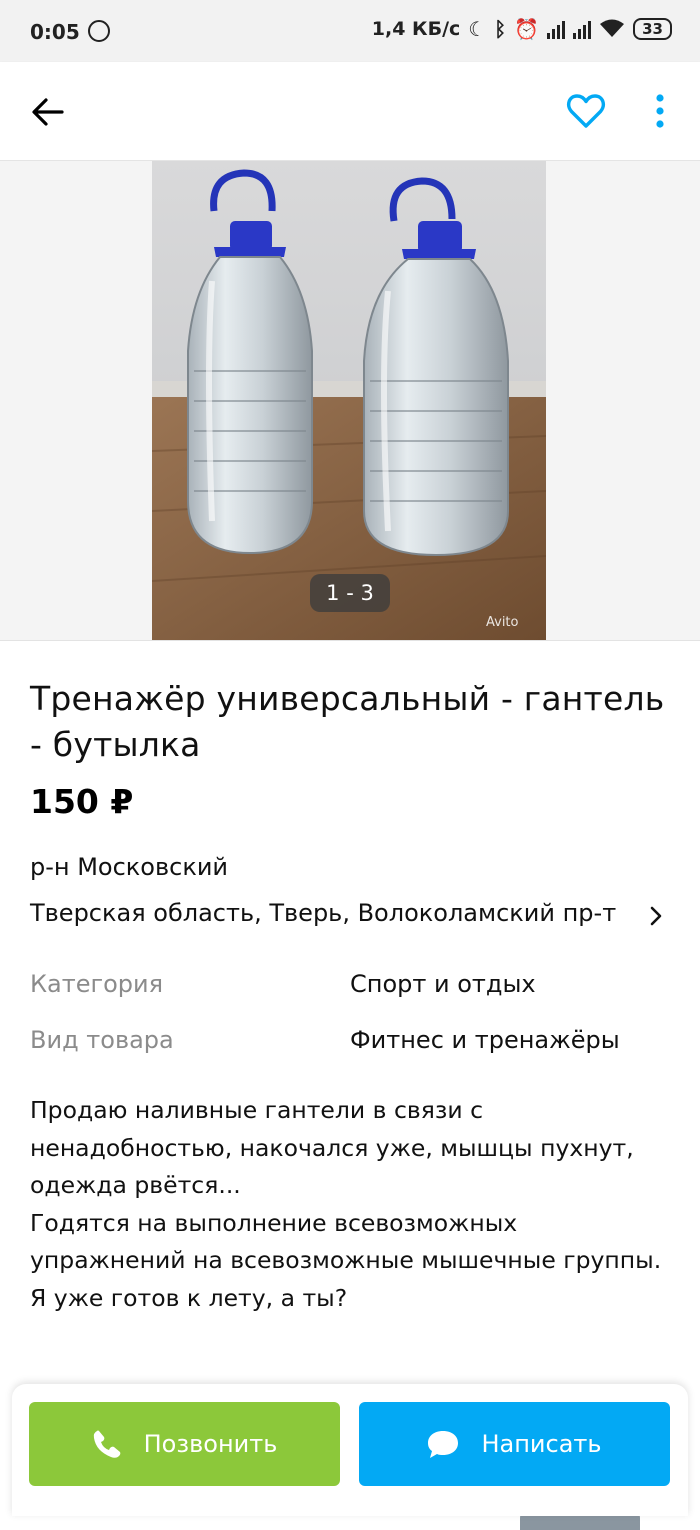 The image size is (700, 1530). Describe the element at coordinates (350, 1450) in the screenshot. I see `bottom-action-bar: Позвонить Написать` at that location.